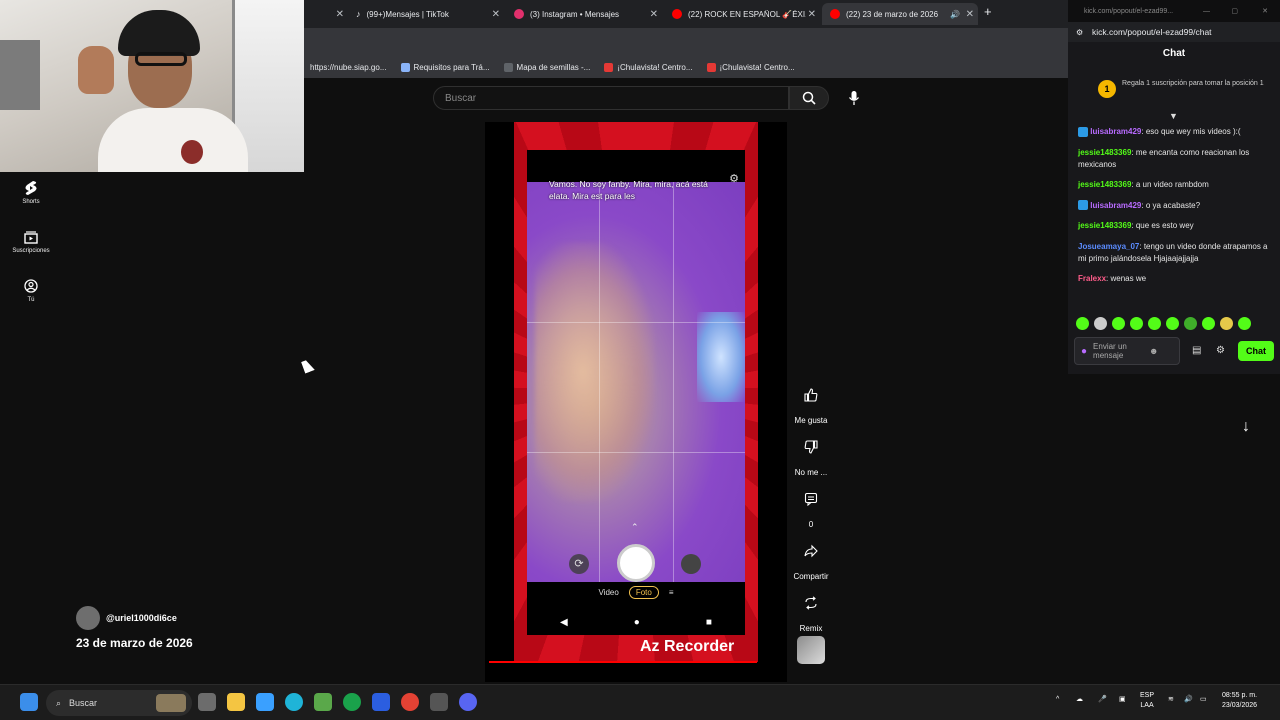  Describe the element at coordinates (636, 452) in the screenshot. I see `camera-grid-line` at that location.